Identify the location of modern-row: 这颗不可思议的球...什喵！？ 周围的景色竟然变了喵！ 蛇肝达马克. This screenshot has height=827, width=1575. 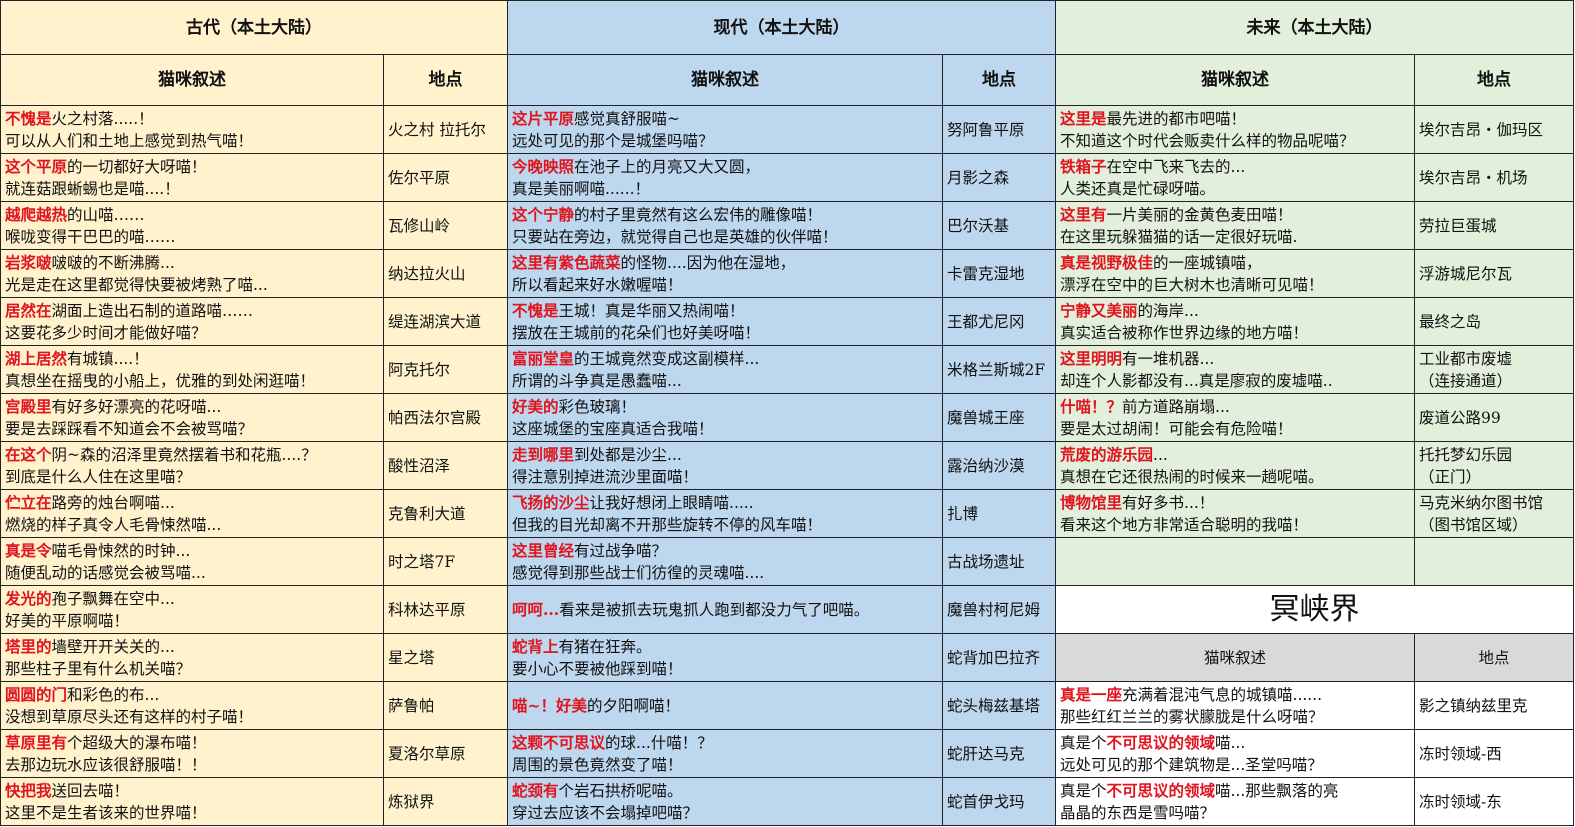
(781, 753).